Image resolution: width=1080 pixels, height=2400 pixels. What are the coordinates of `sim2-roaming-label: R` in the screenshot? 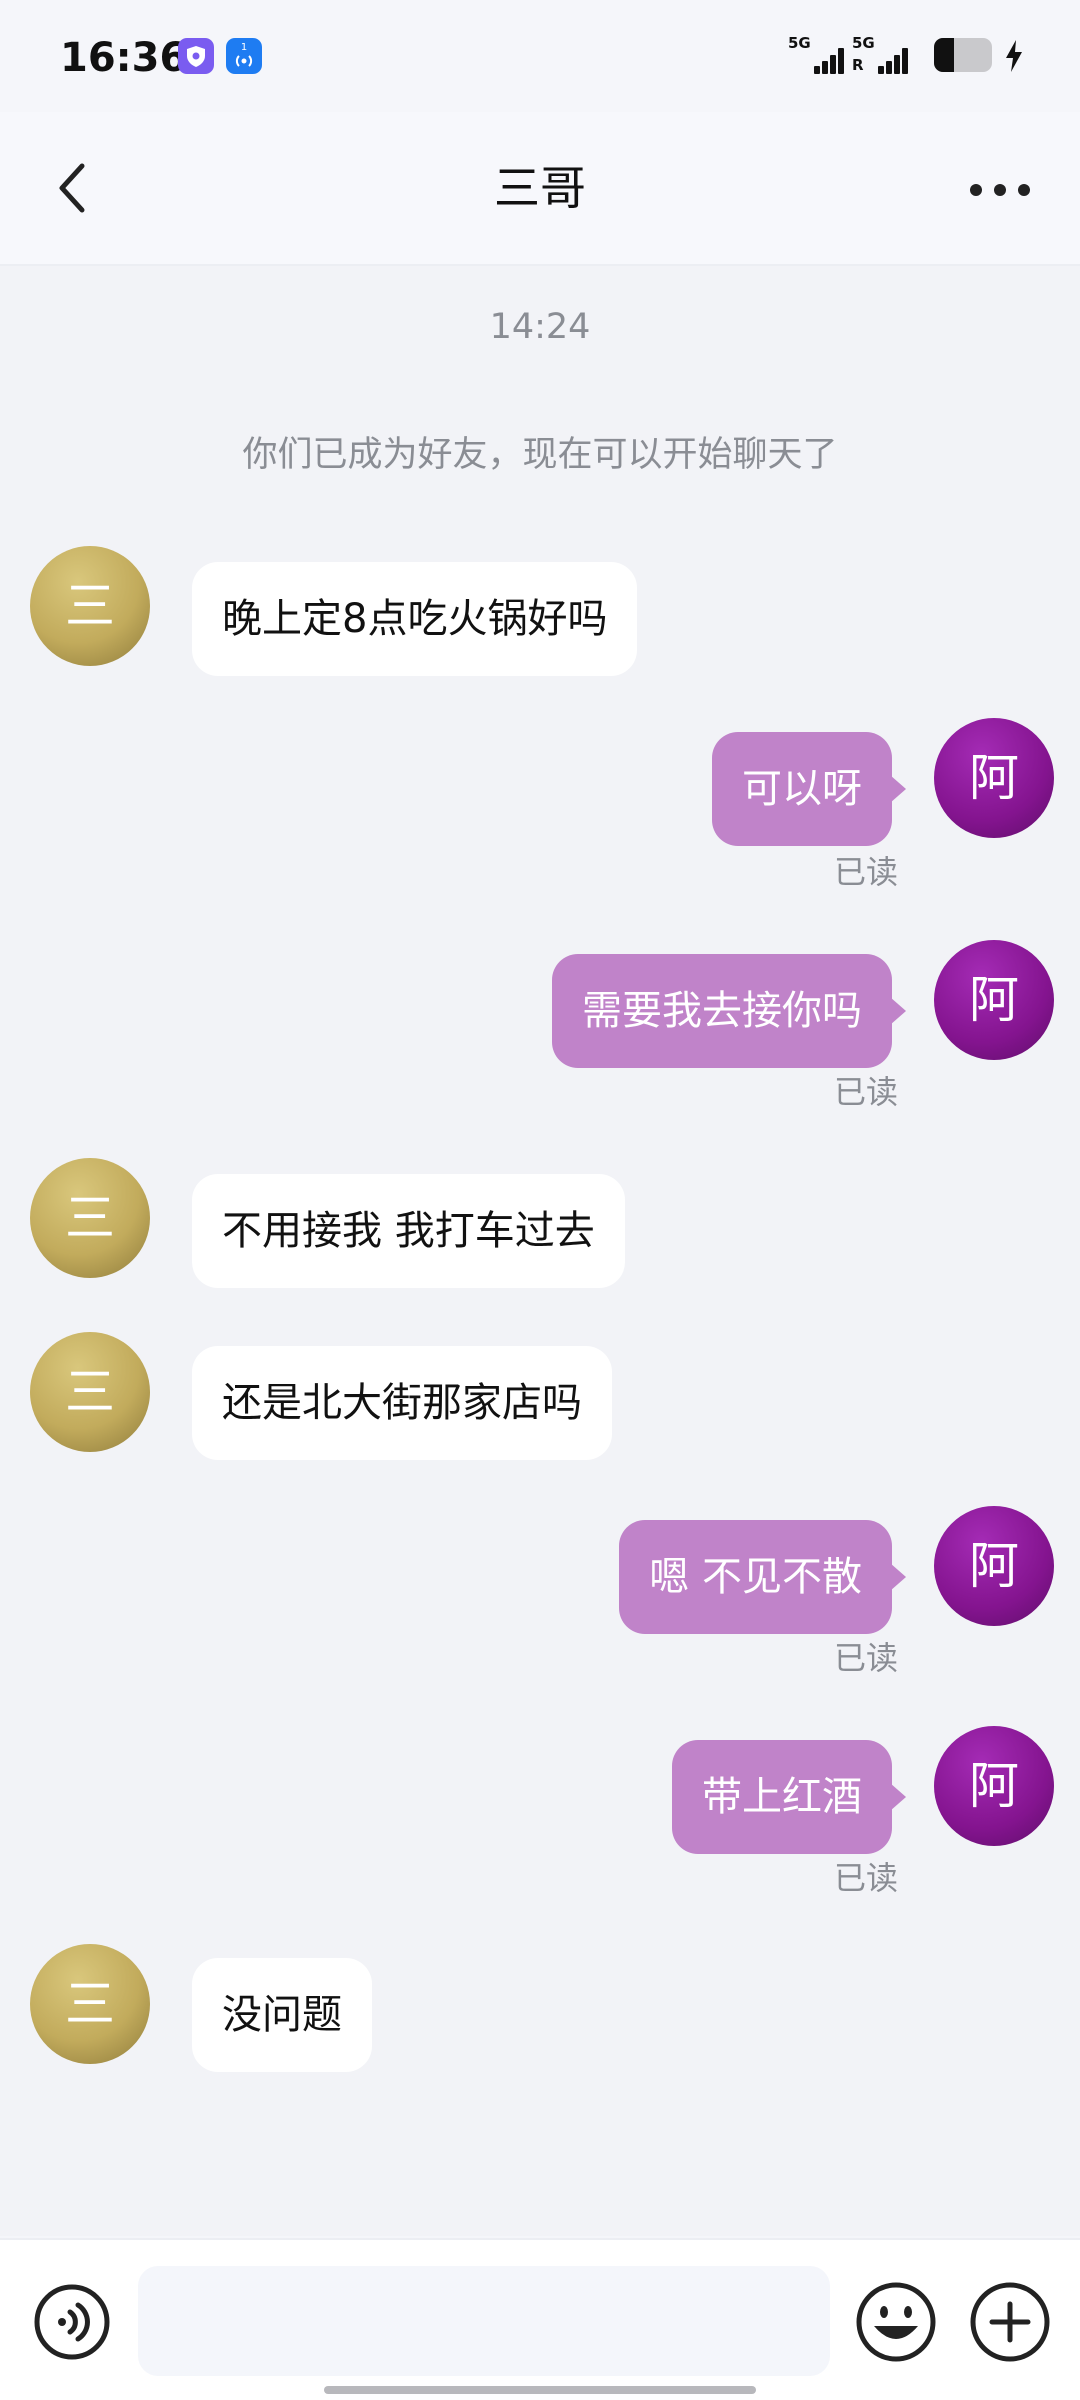 It's located at (858, 65).